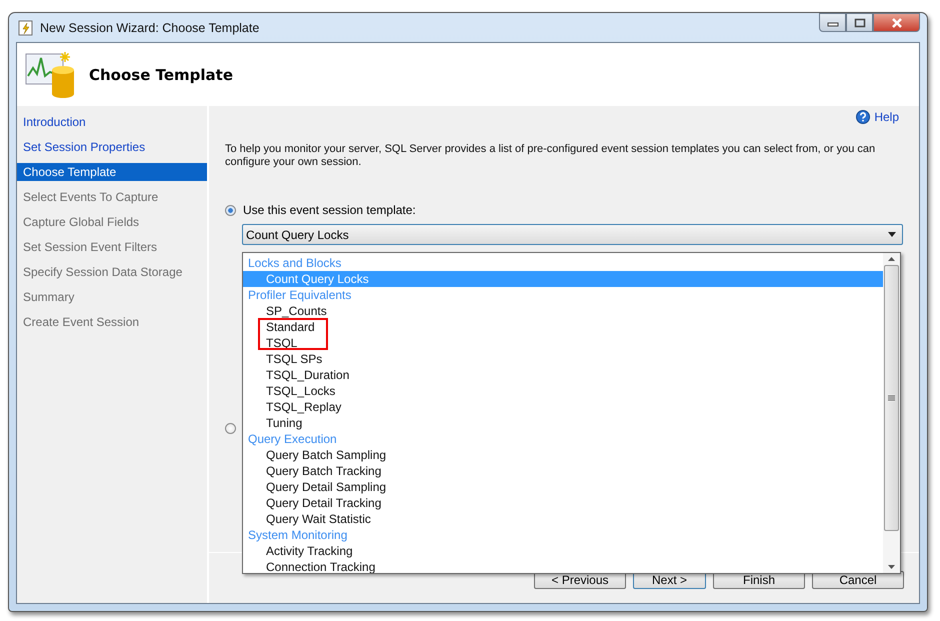  What do you see at coordinates (292, 439) in the screenshot?
I see `group-header: Query Execution` at bounding box center [292, 439].